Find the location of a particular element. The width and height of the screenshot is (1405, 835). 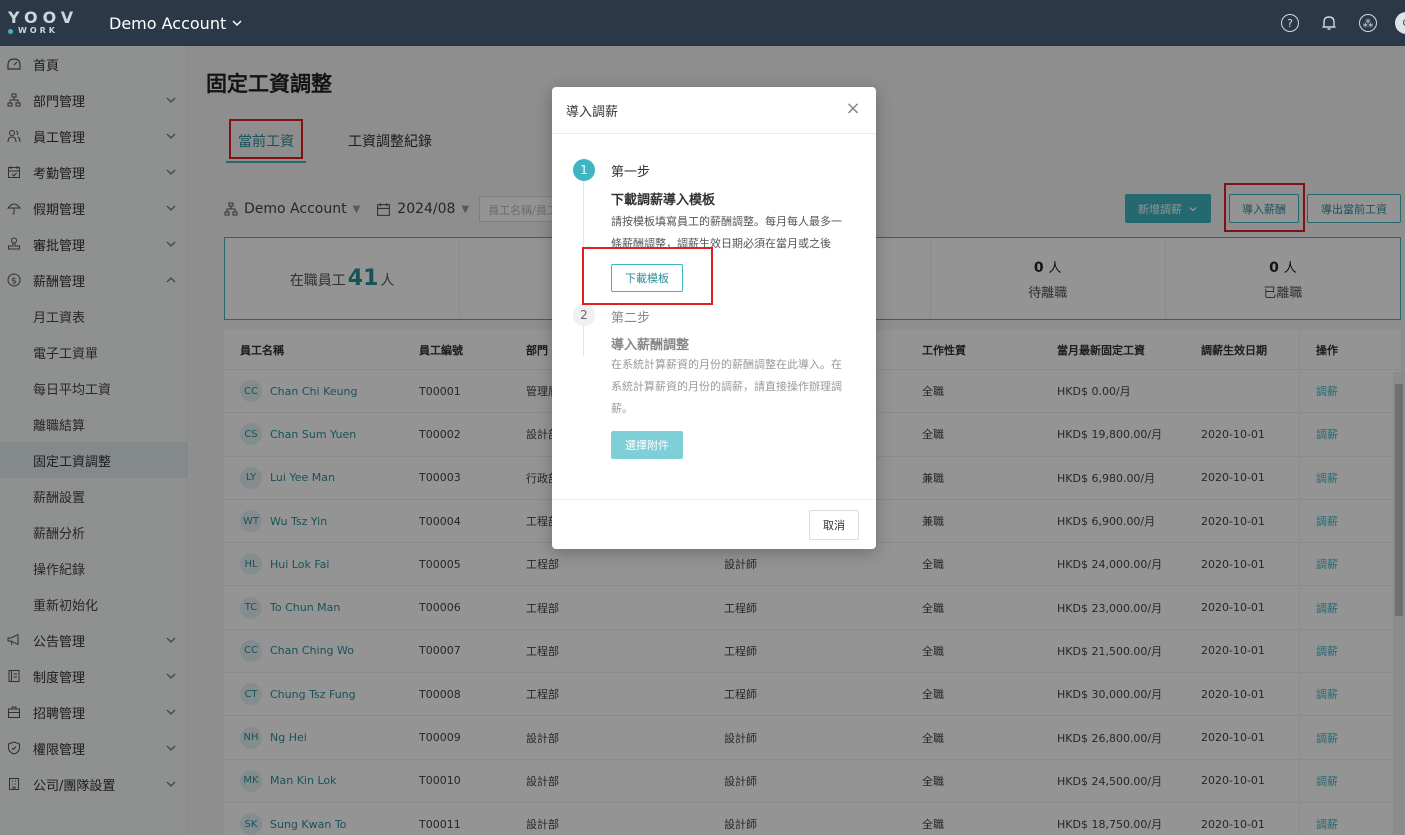

chevron-down-icon is located at coordinates (237, 23).